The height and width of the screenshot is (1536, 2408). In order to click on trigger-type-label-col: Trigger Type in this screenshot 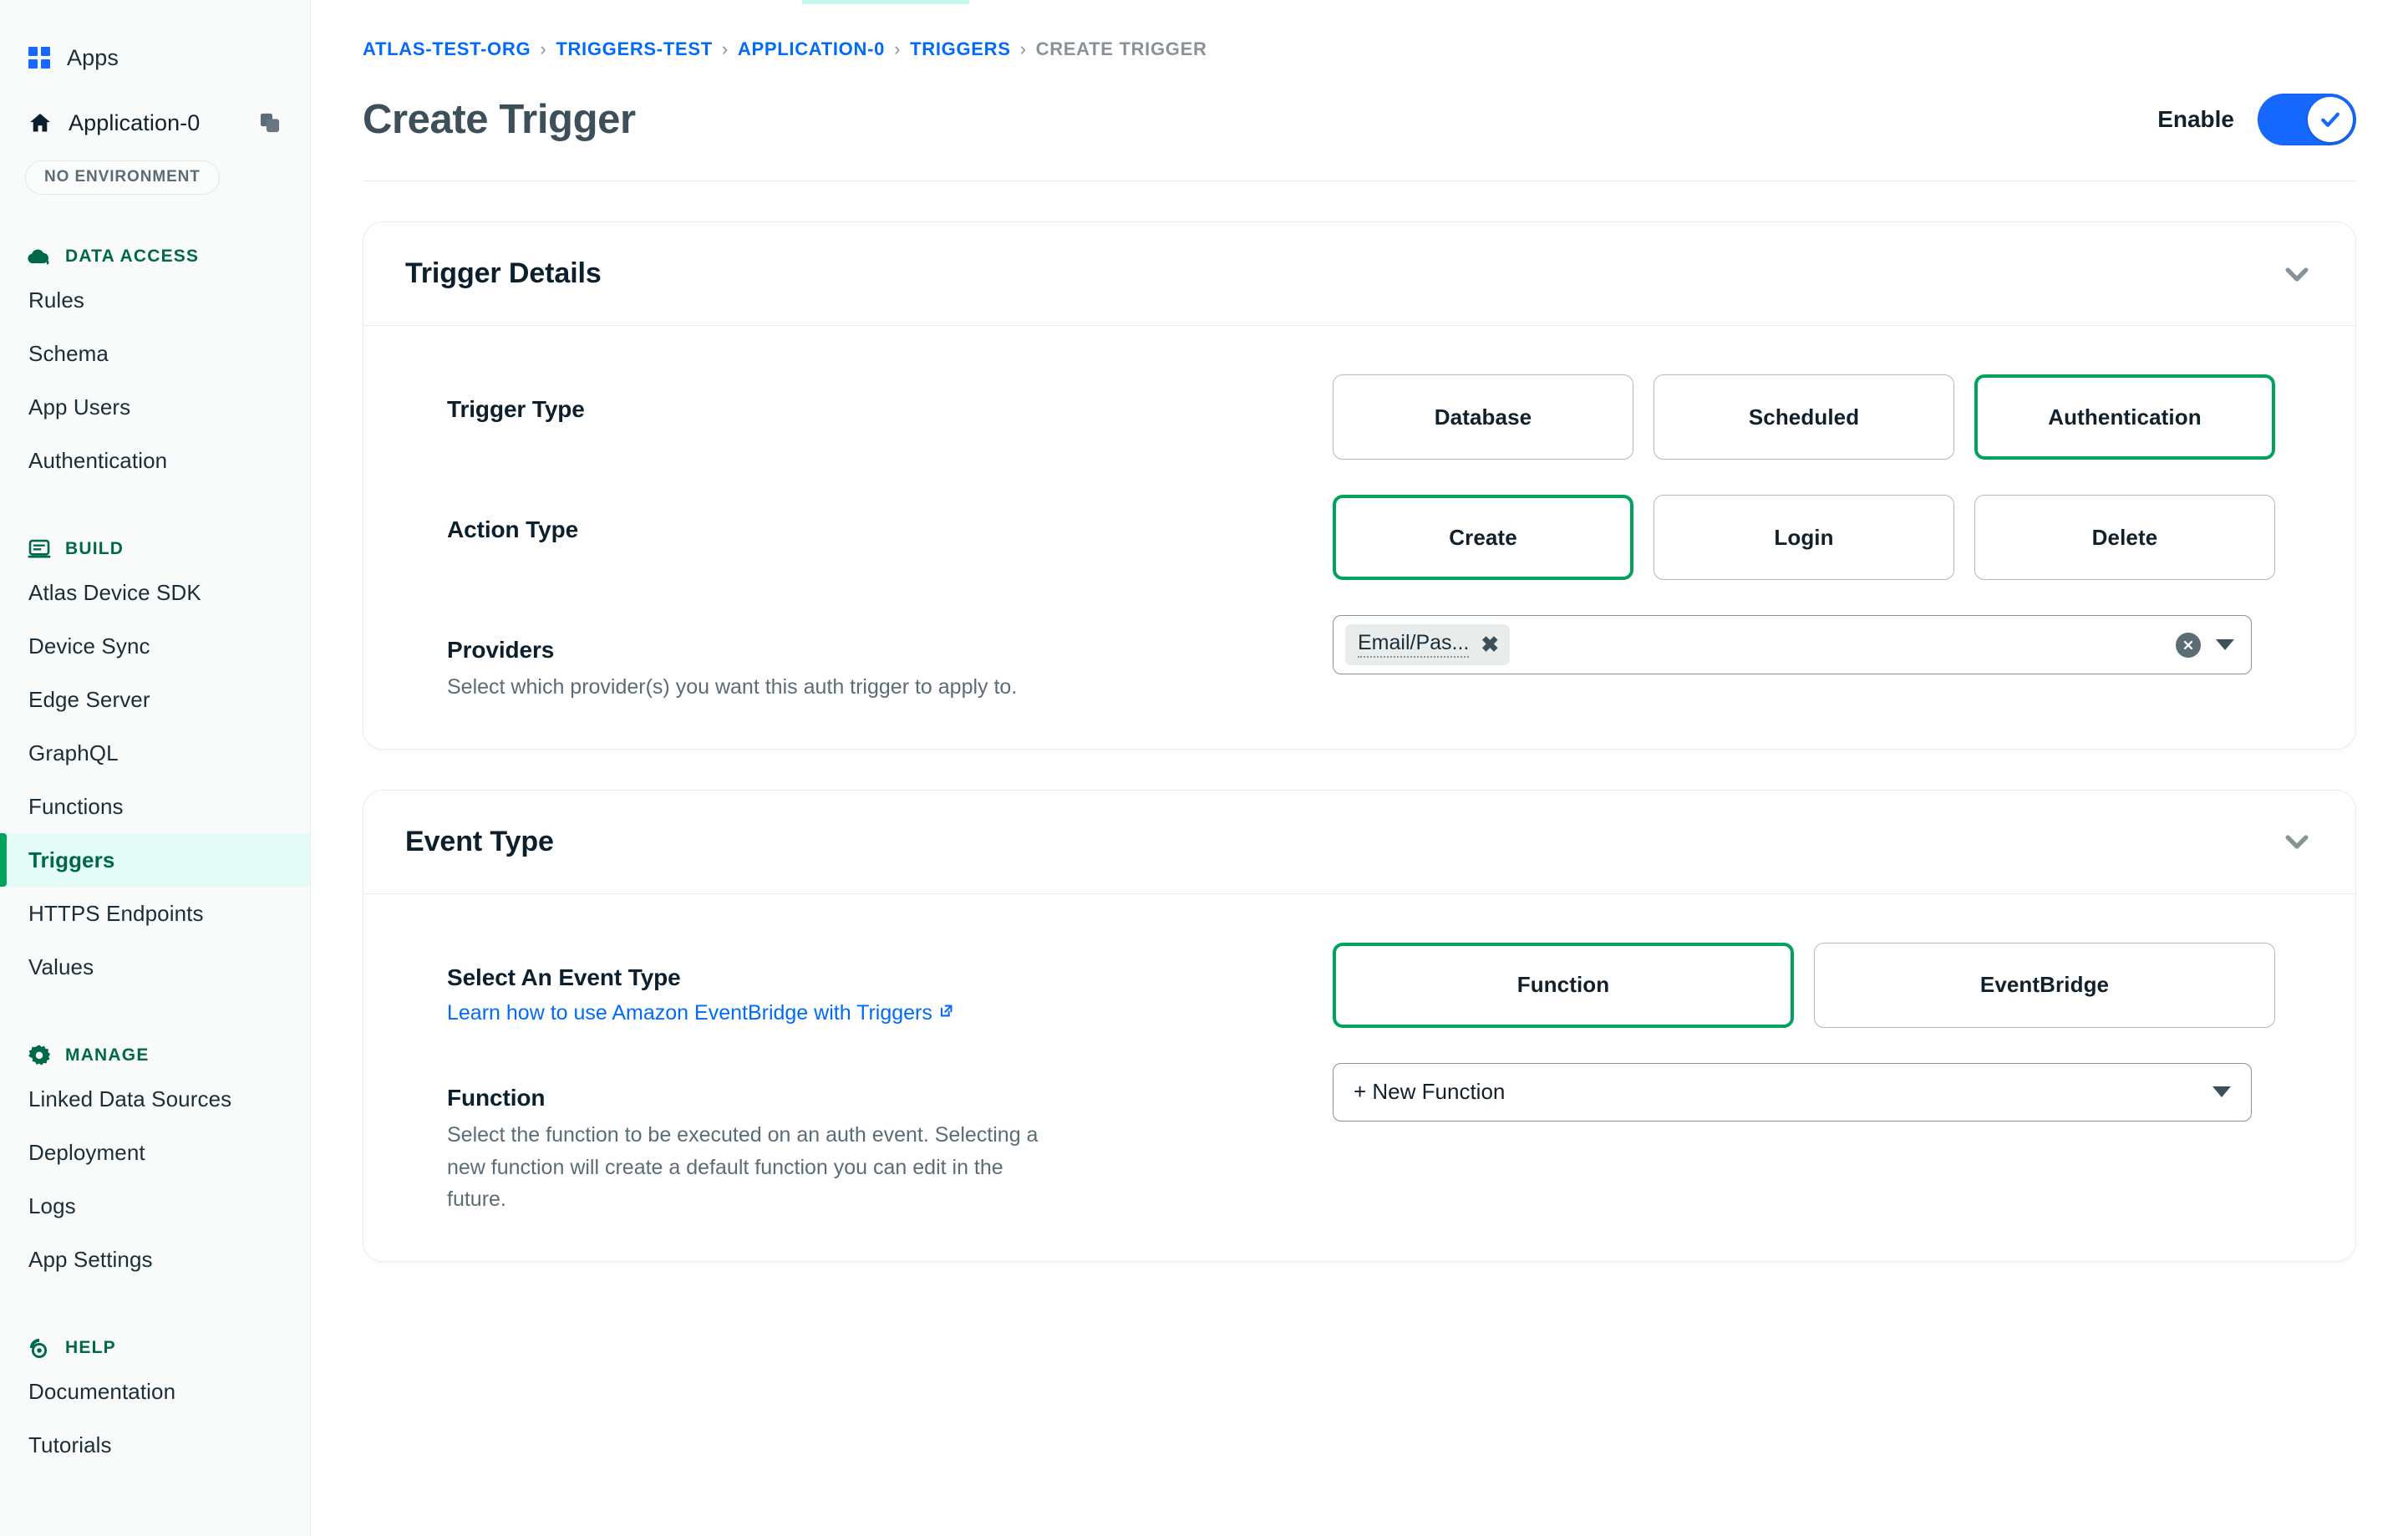, I will do `click(869, 398)`.